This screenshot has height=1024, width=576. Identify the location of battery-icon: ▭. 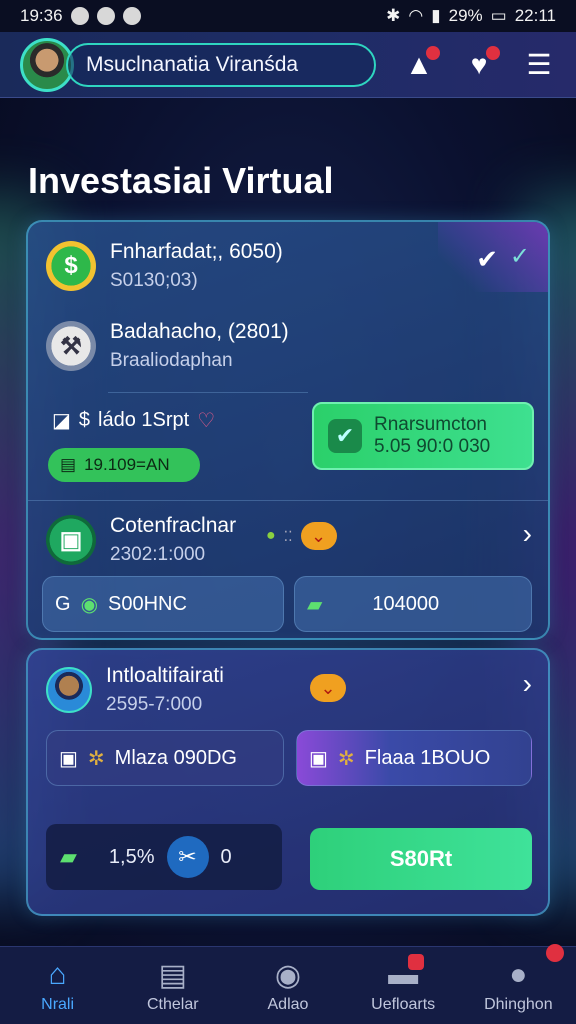
(498, 15).